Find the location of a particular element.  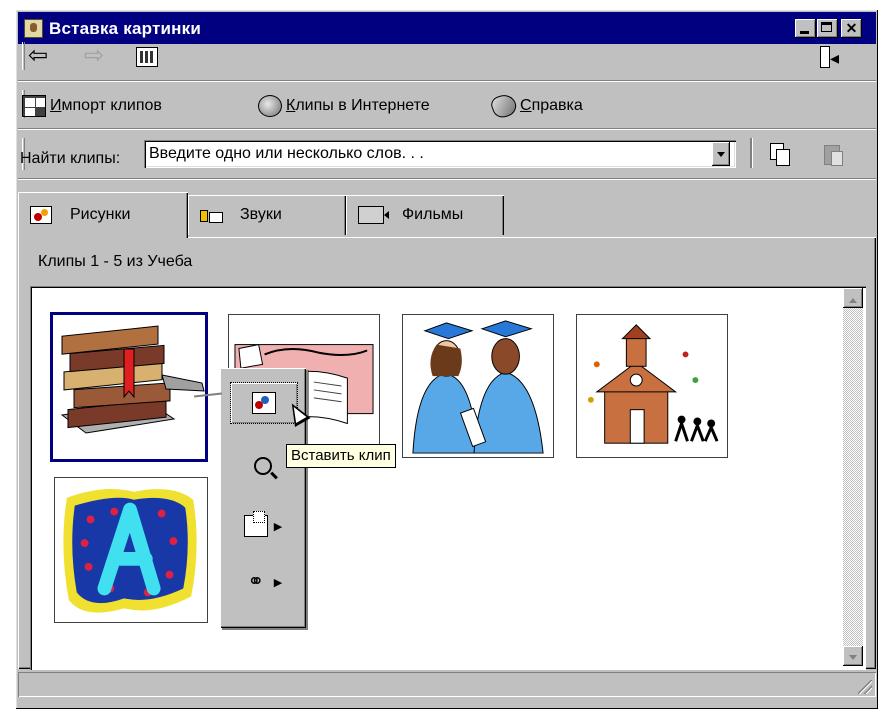

forward-arrow-icon: ⇨ is located at coordinates (94, 56).